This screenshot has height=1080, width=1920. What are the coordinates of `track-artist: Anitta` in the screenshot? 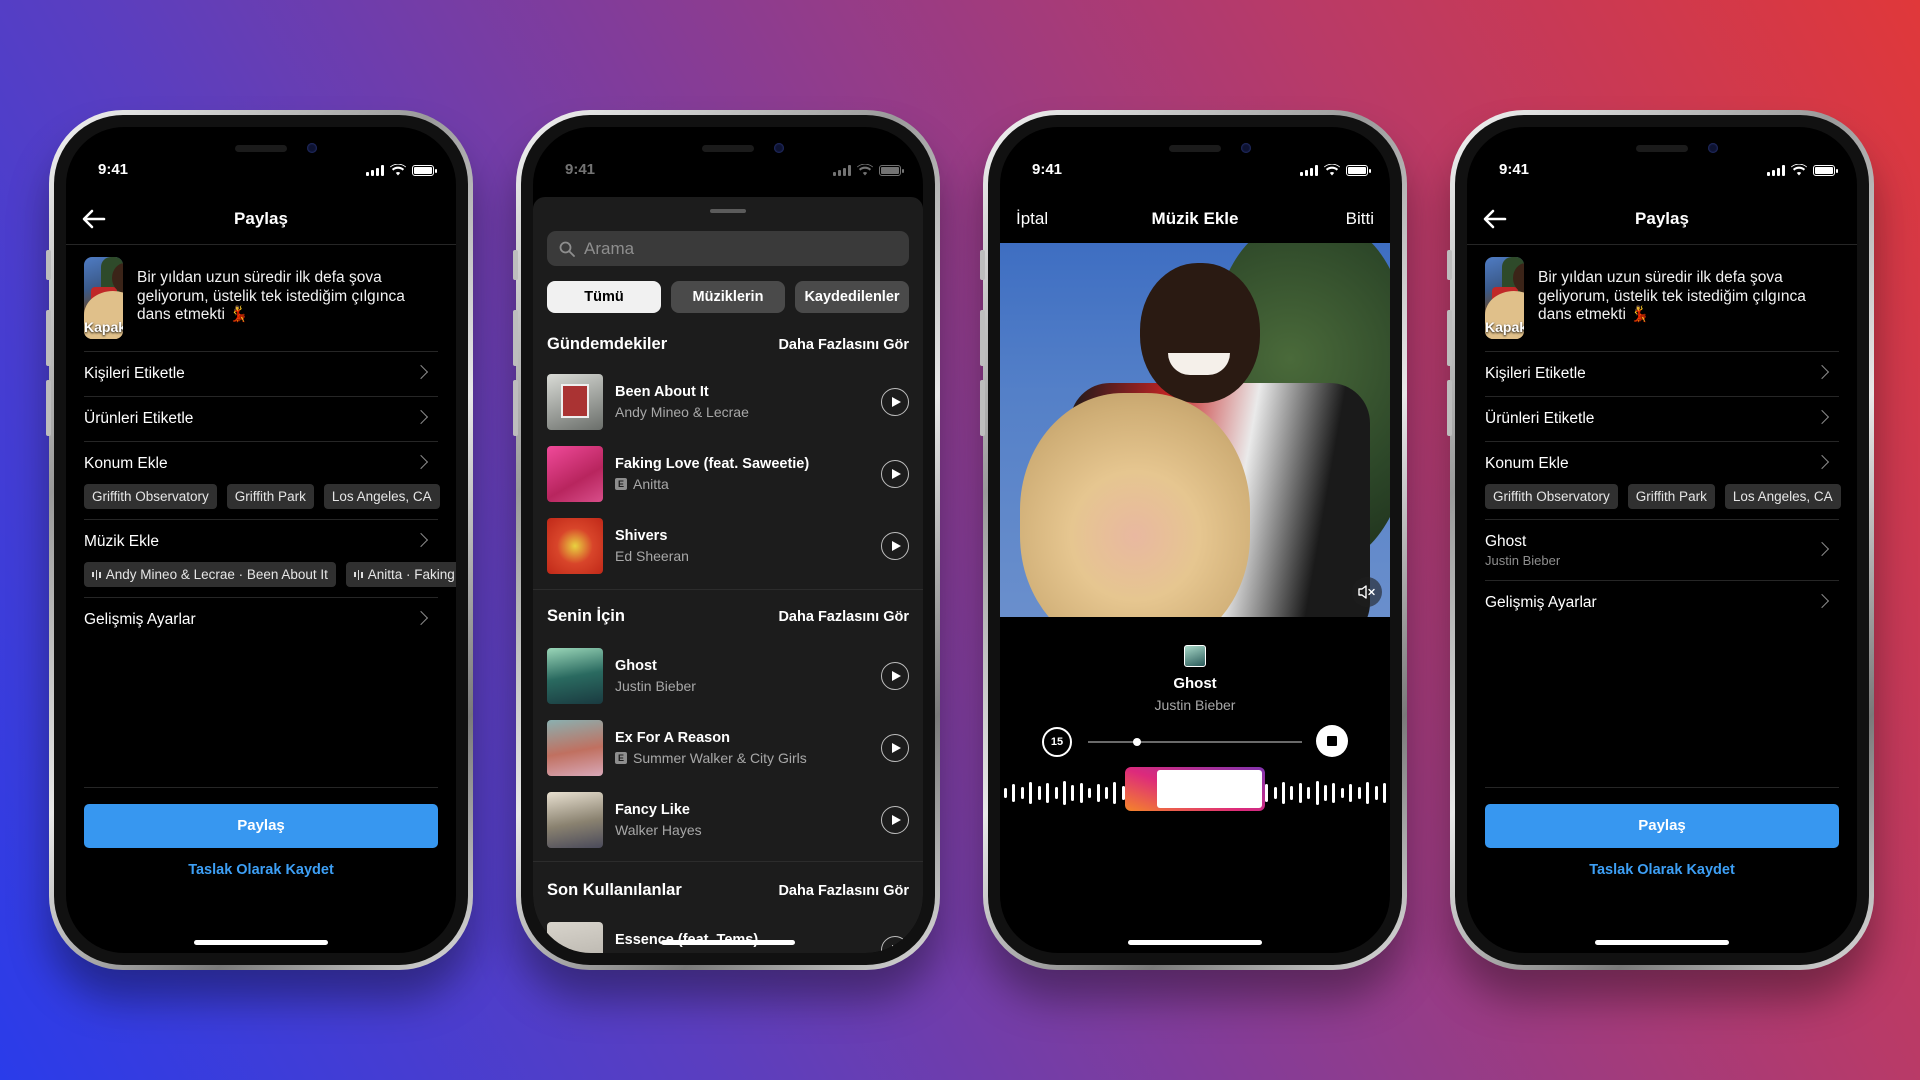 It's located at (651, 484).